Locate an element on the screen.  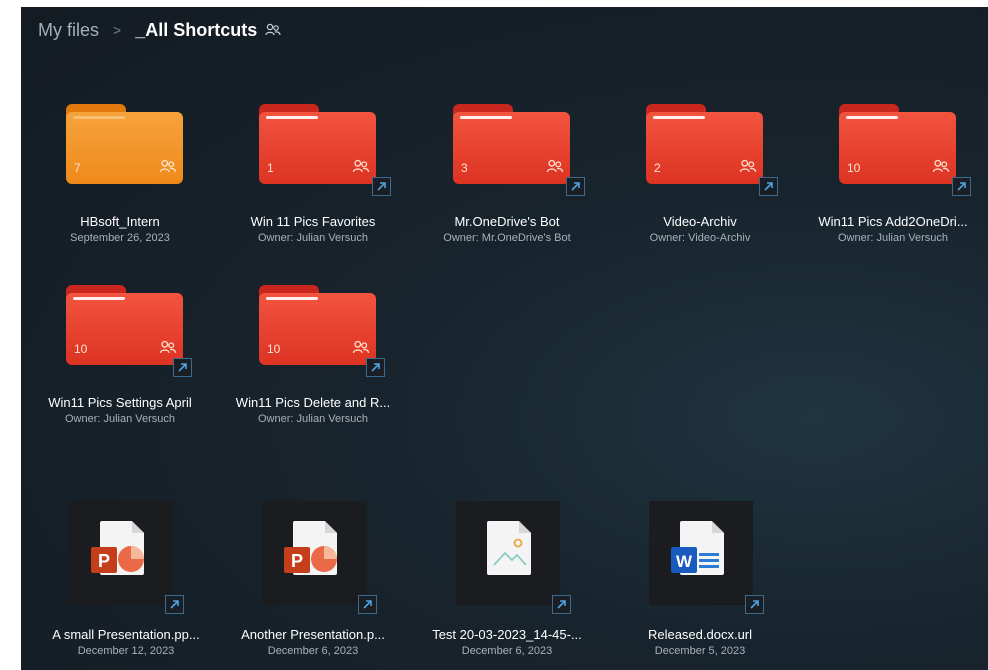
folder-name: Mr.OneDrive's Bot is located at coordinates (507, 221).